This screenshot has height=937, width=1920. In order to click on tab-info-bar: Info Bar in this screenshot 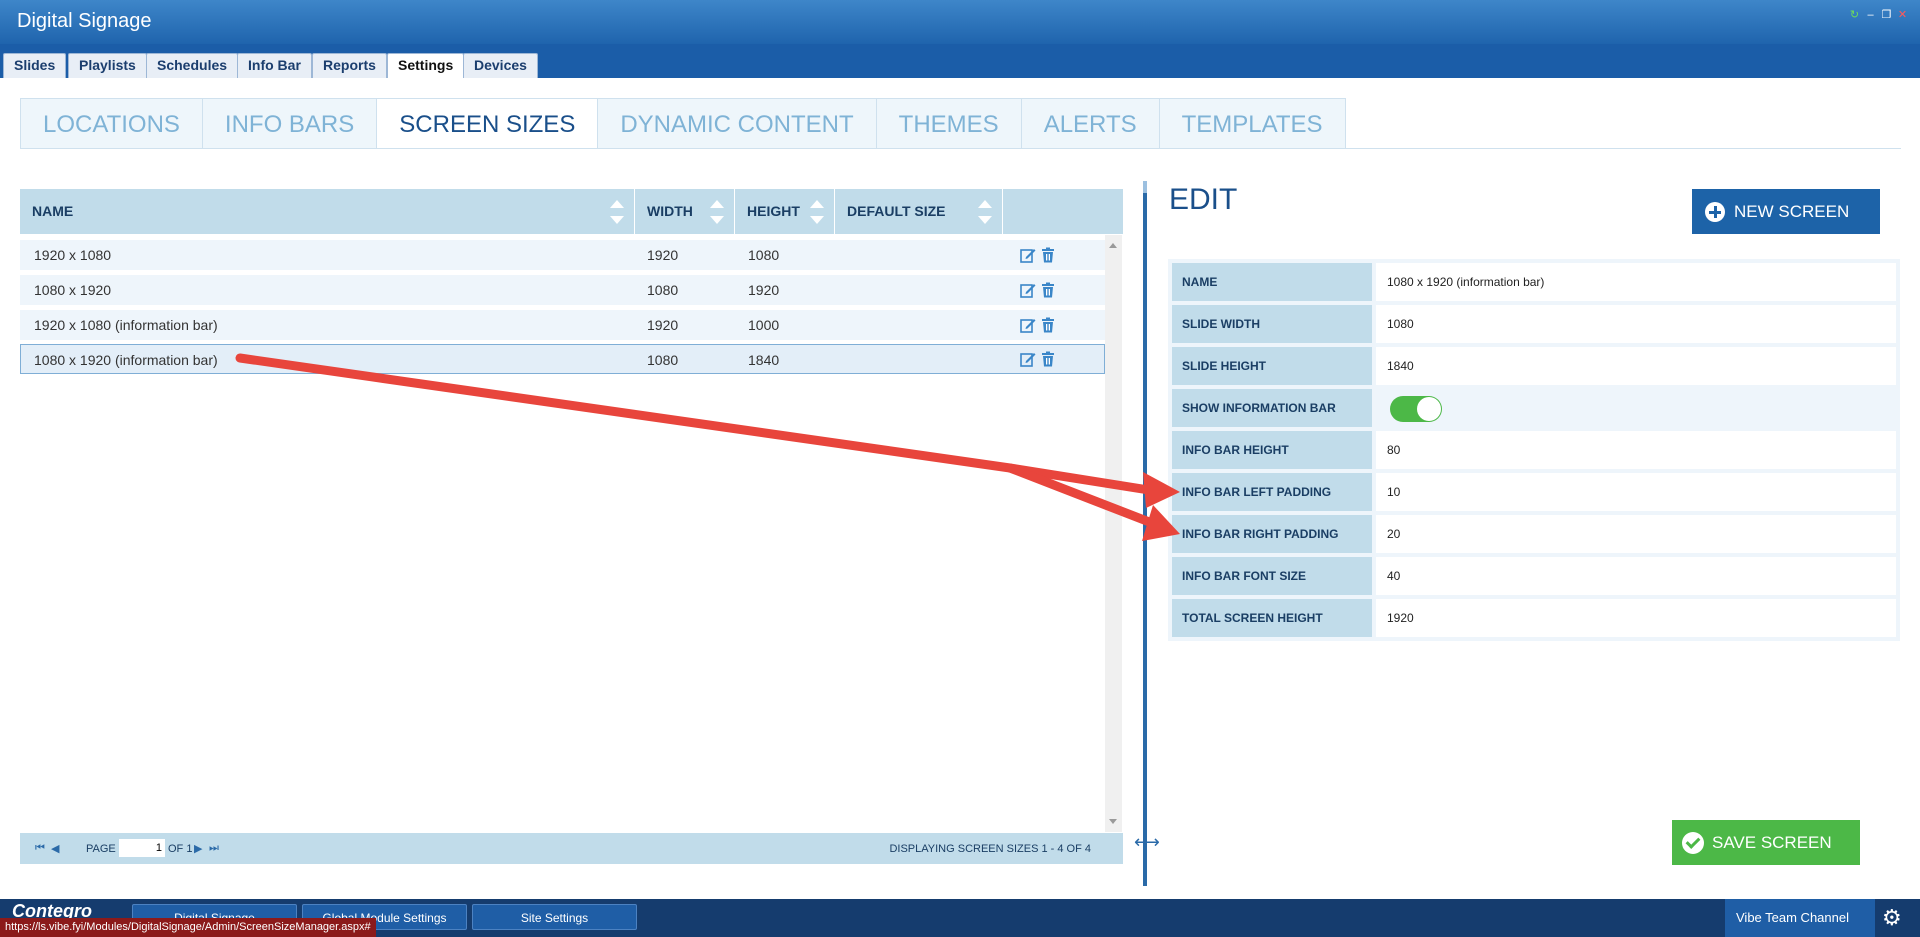, I will do `click(274, 65)`.